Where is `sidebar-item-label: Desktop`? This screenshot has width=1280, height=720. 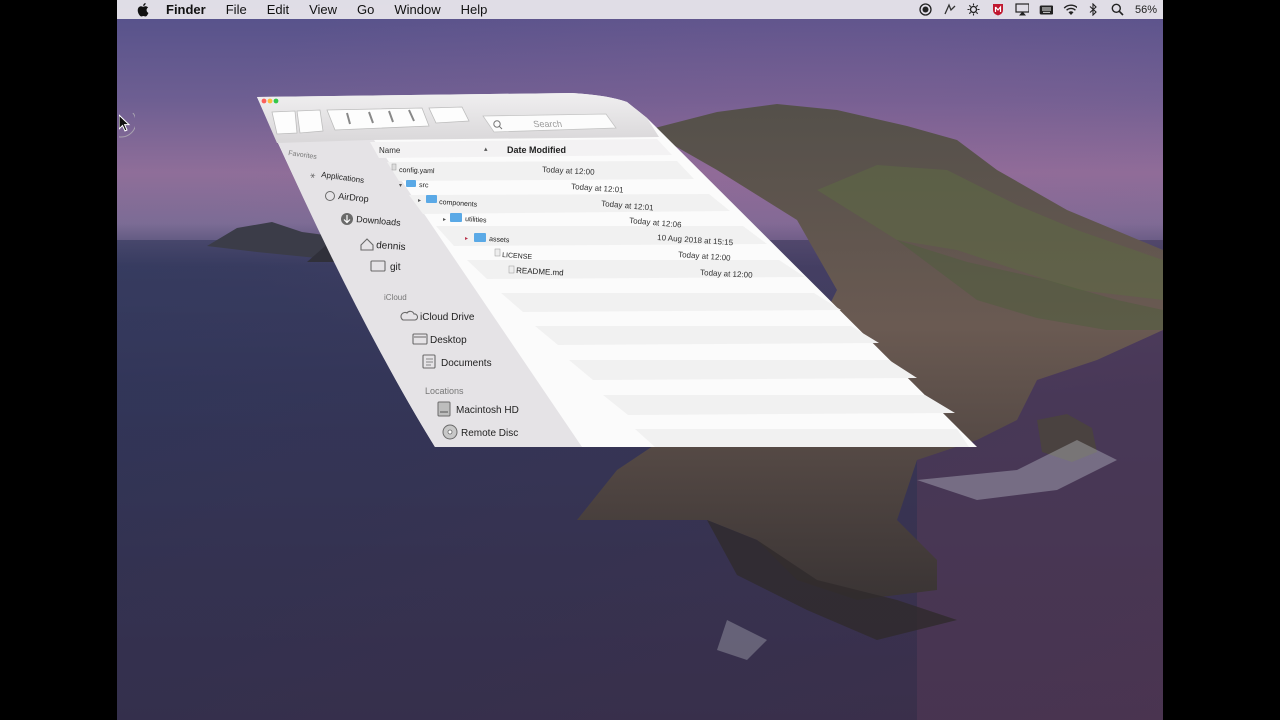
sidebar-item-label: Desktop is located at coordinates (448, 340).